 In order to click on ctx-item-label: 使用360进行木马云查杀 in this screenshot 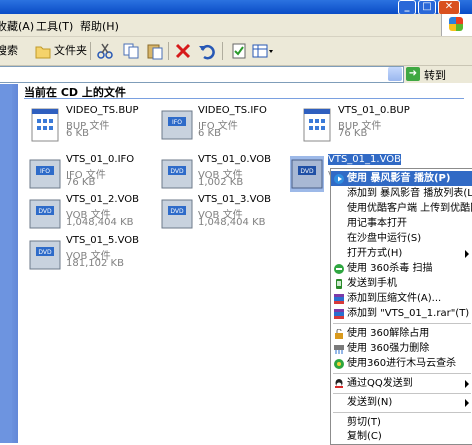, I will do `click(402, 363)`.